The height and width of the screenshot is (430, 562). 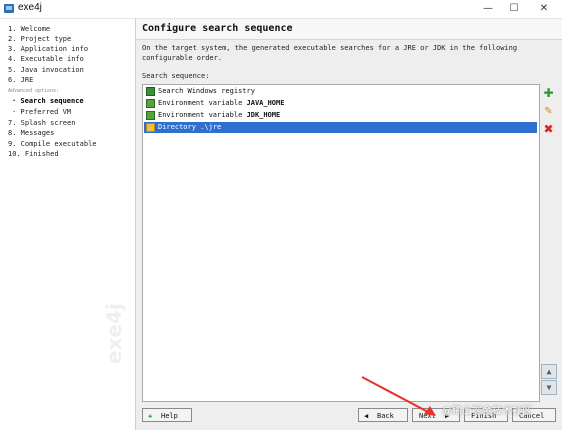 I want to click on move-up-icon: ▲, so click(x=549, y=371).